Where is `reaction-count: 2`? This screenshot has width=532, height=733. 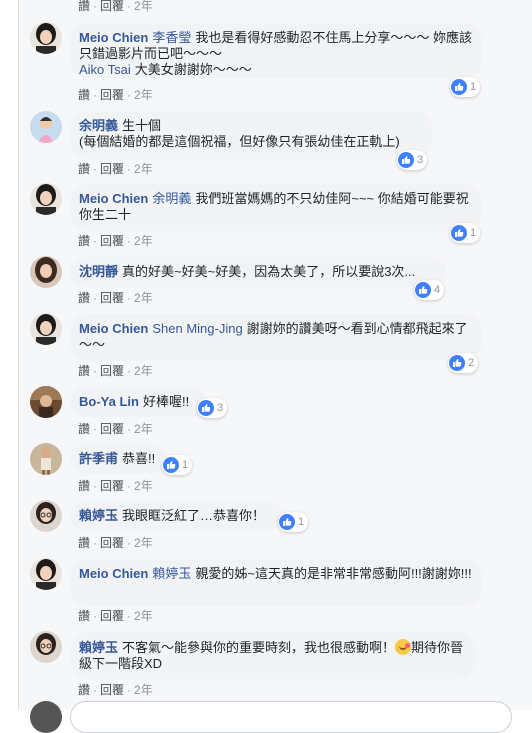
reaction-count: 2 is located at coordinates (463, 363).